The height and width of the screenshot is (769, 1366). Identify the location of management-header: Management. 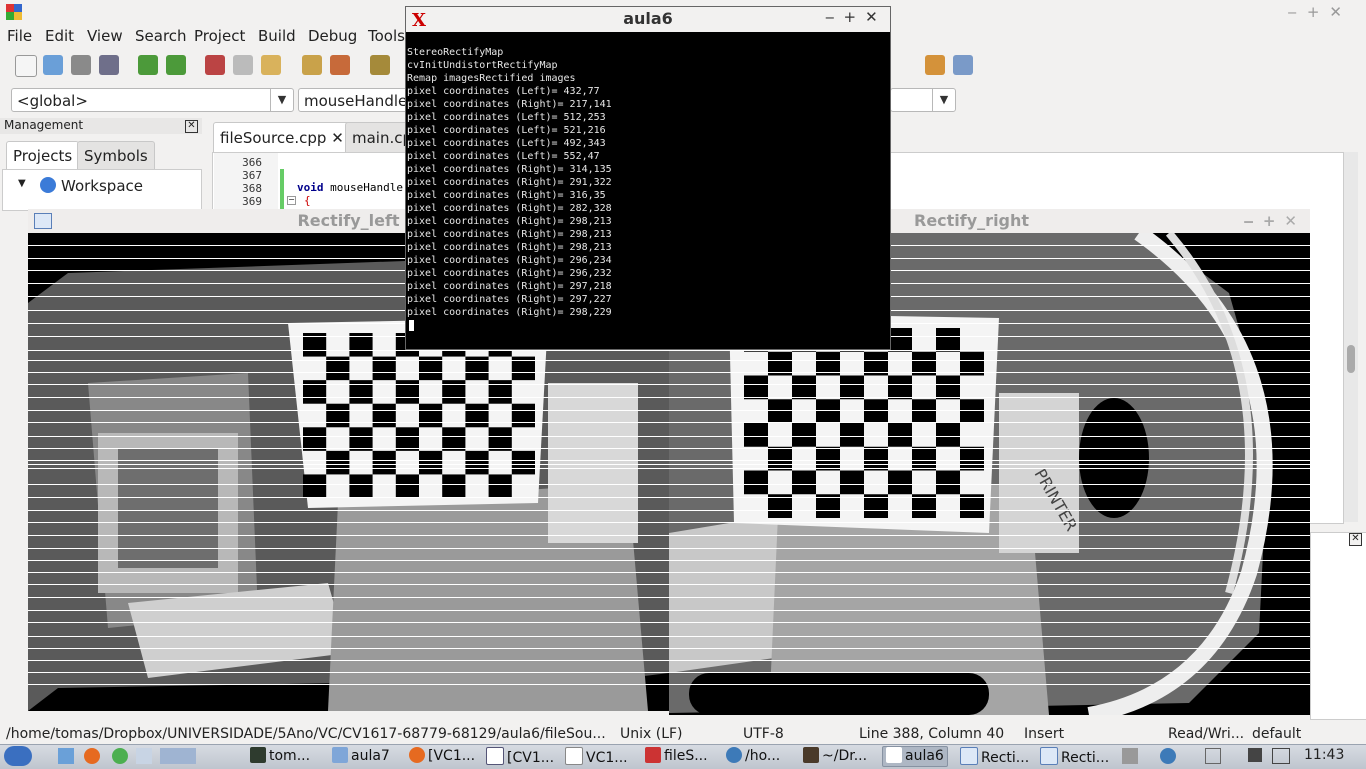
(101, 126).